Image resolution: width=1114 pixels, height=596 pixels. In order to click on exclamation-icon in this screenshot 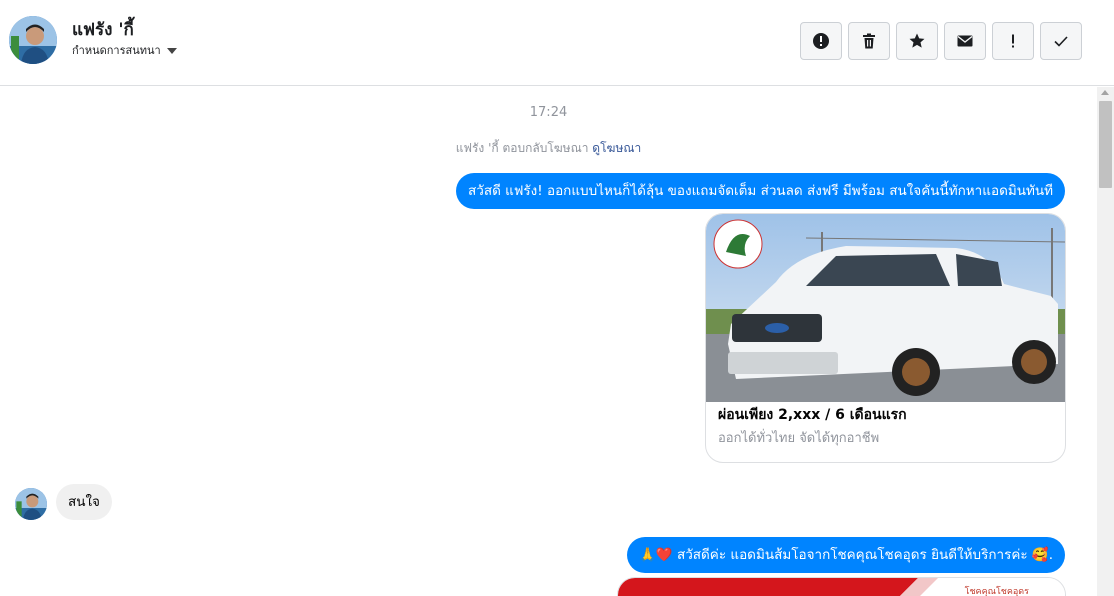, I will do `click(1013, 41)`.